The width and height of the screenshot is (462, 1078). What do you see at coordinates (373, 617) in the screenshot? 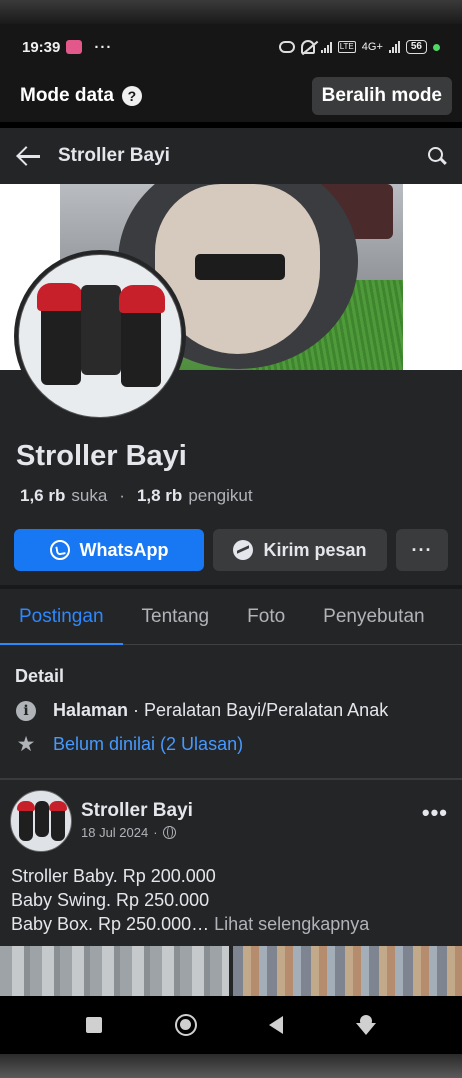
I see `tab-mentions: Penyebutan` at bounding box center [373, 617].